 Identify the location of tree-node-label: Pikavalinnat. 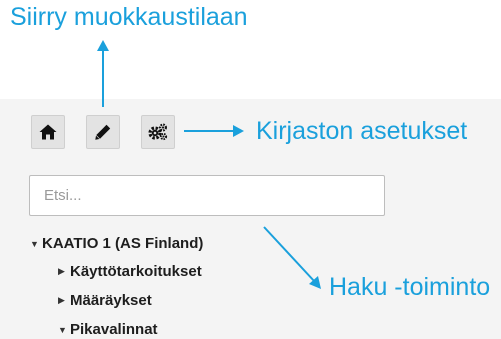
(114, 329).